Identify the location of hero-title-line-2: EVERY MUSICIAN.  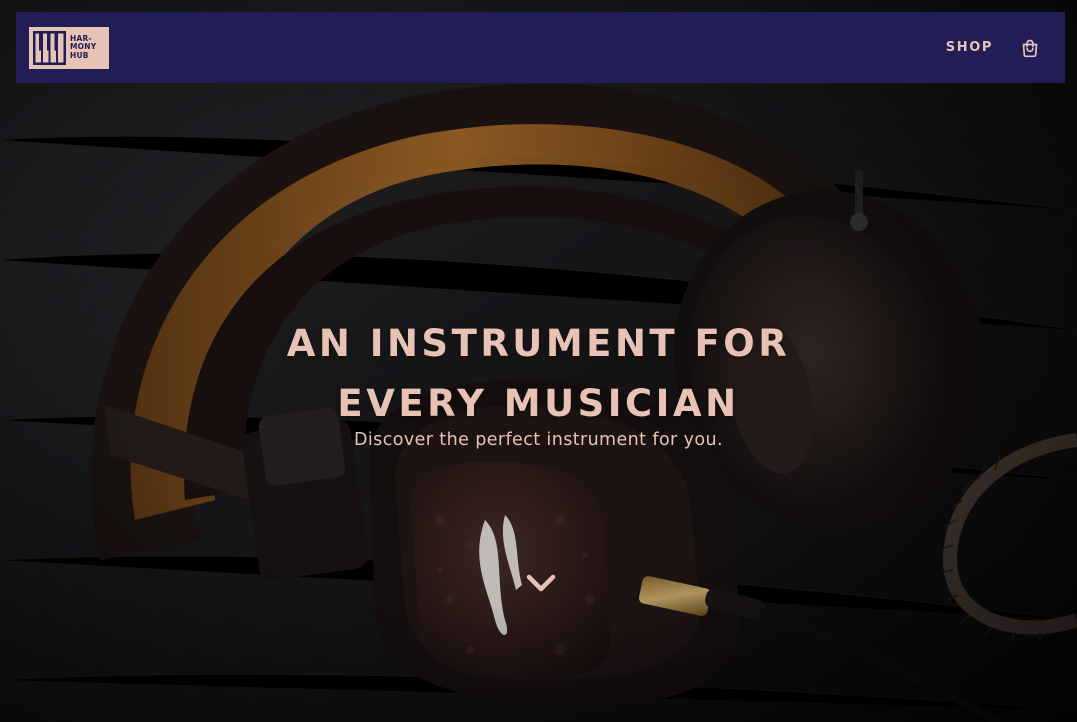
(538, 403).